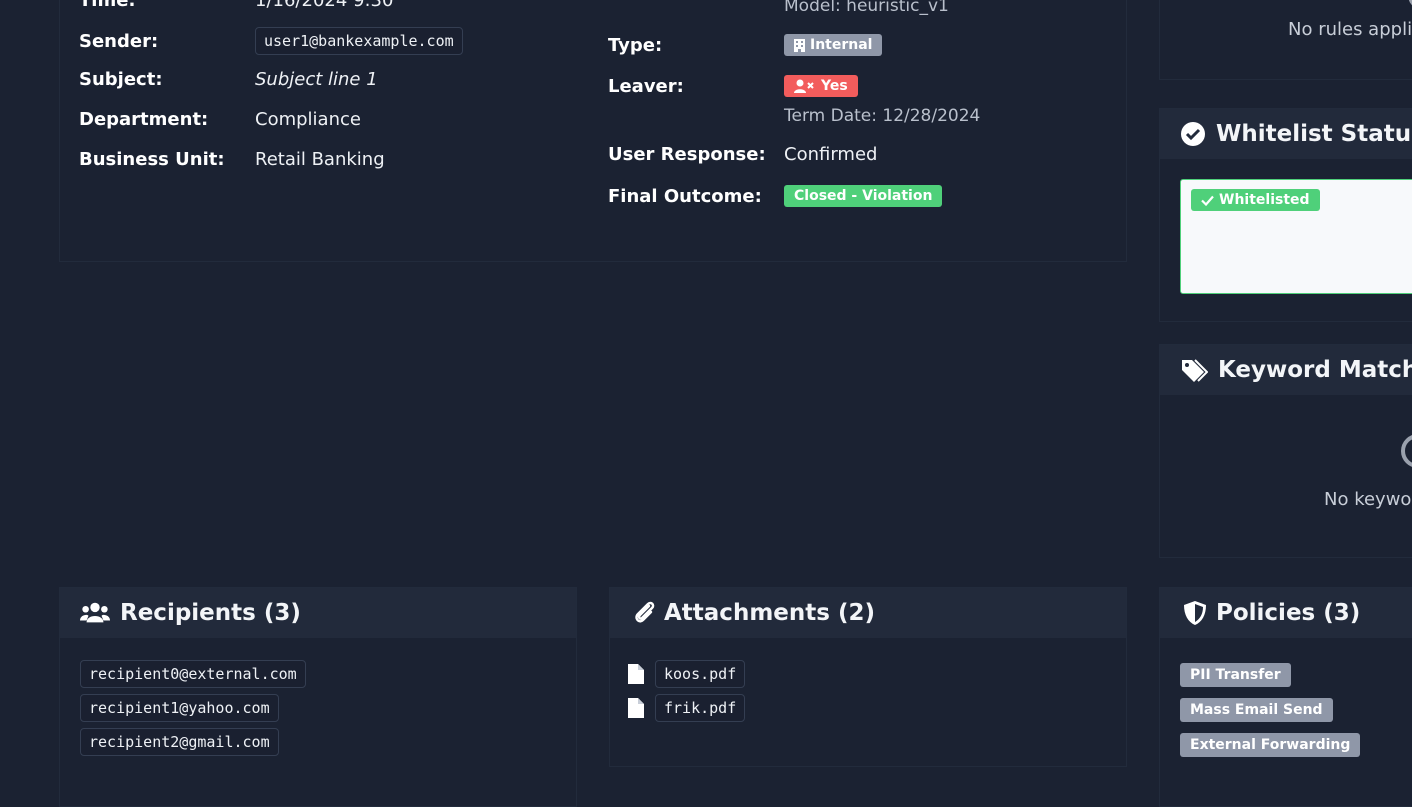 The image size is (1412, 807). Describe the element at coordinates (318, 613) in the screenshot. I see `recipients-header: Recipients (3)` at that location.